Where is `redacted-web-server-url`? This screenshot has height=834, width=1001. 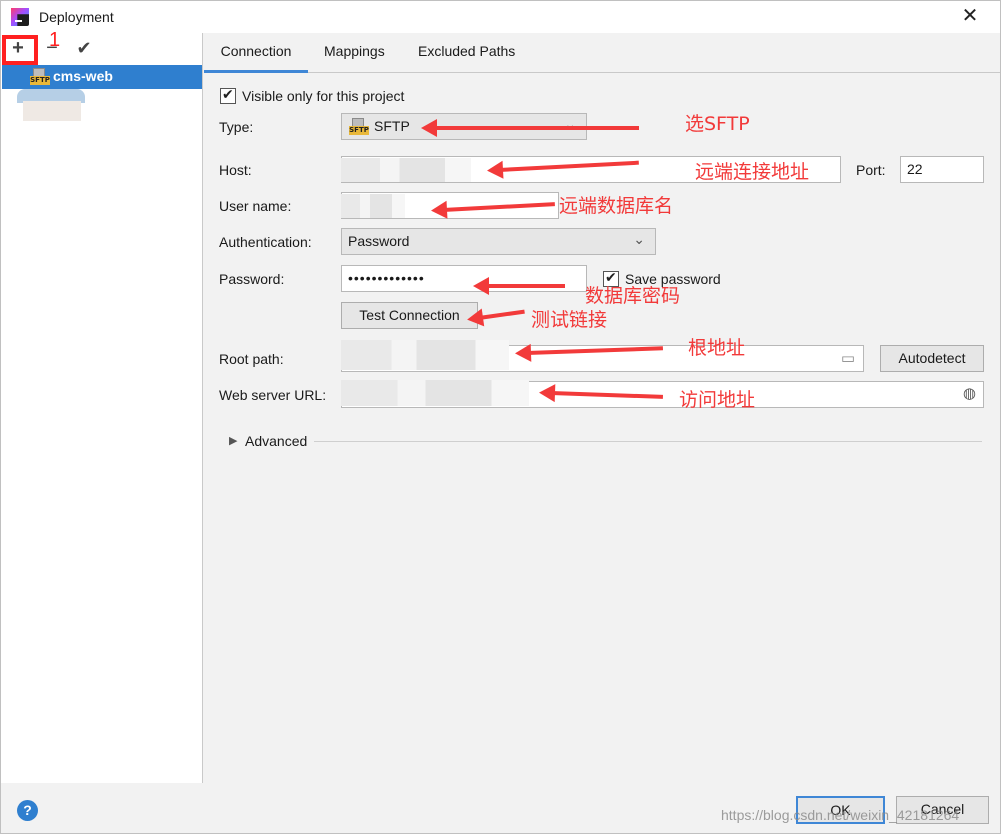
redacted-web-server-url is located at coordinates (435, 393).